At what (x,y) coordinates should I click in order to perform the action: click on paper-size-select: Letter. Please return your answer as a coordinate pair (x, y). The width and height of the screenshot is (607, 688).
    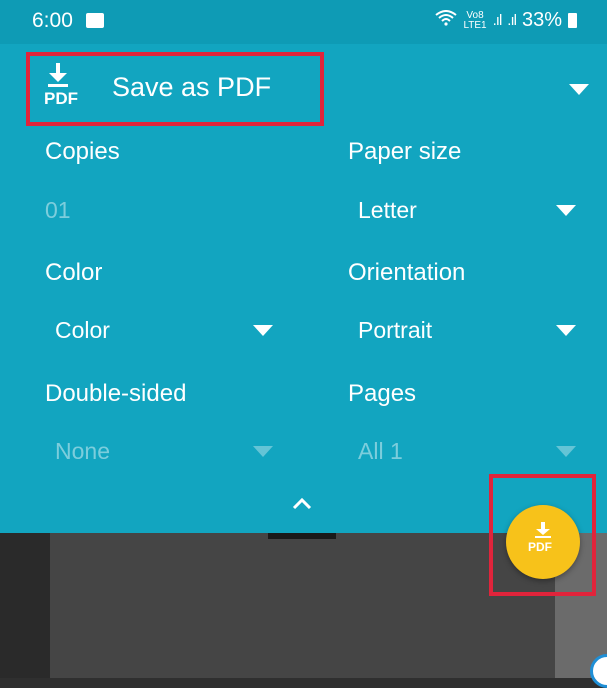
    Looking at the image, I should click on (387, 210).